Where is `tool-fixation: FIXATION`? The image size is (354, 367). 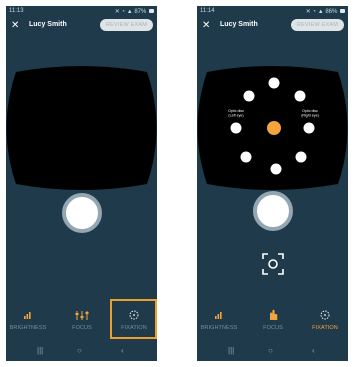 tool-fixation: FIXATION is located at coordinates (325, 324).